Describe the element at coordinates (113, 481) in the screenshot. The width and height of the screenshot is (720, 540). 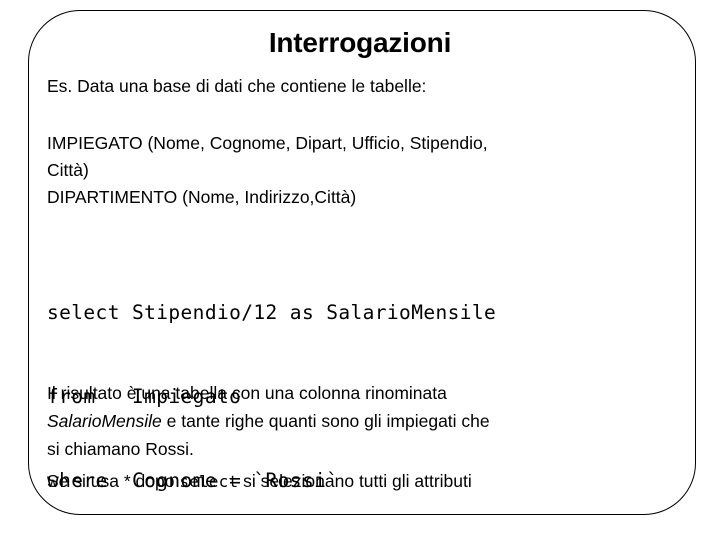
I see `star-note-before: Se si usa * dopo` at that location.